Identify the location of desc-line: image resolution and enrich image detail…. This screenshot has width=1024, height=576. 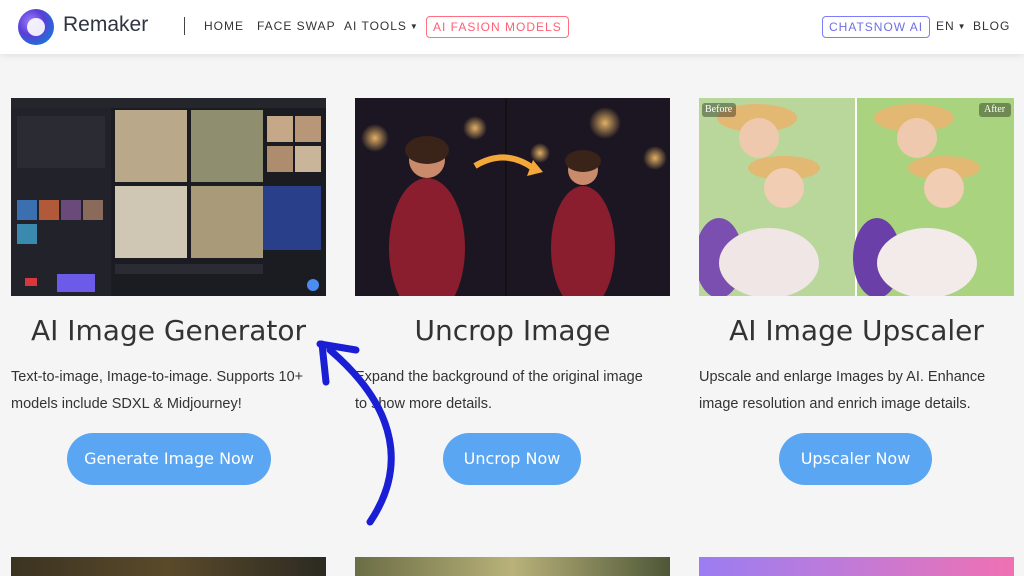
(835, 404).